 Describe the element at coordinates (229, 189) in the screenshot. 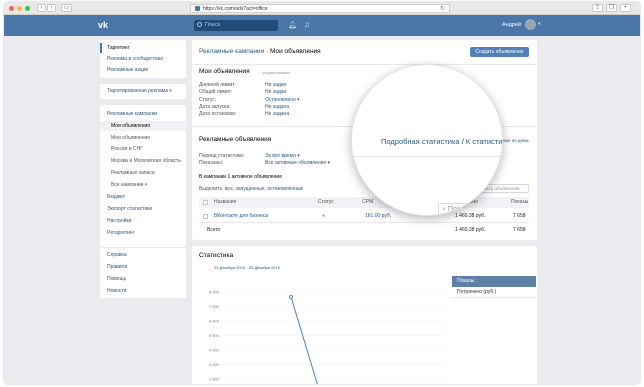

I see `select-all-link: все` at that location.